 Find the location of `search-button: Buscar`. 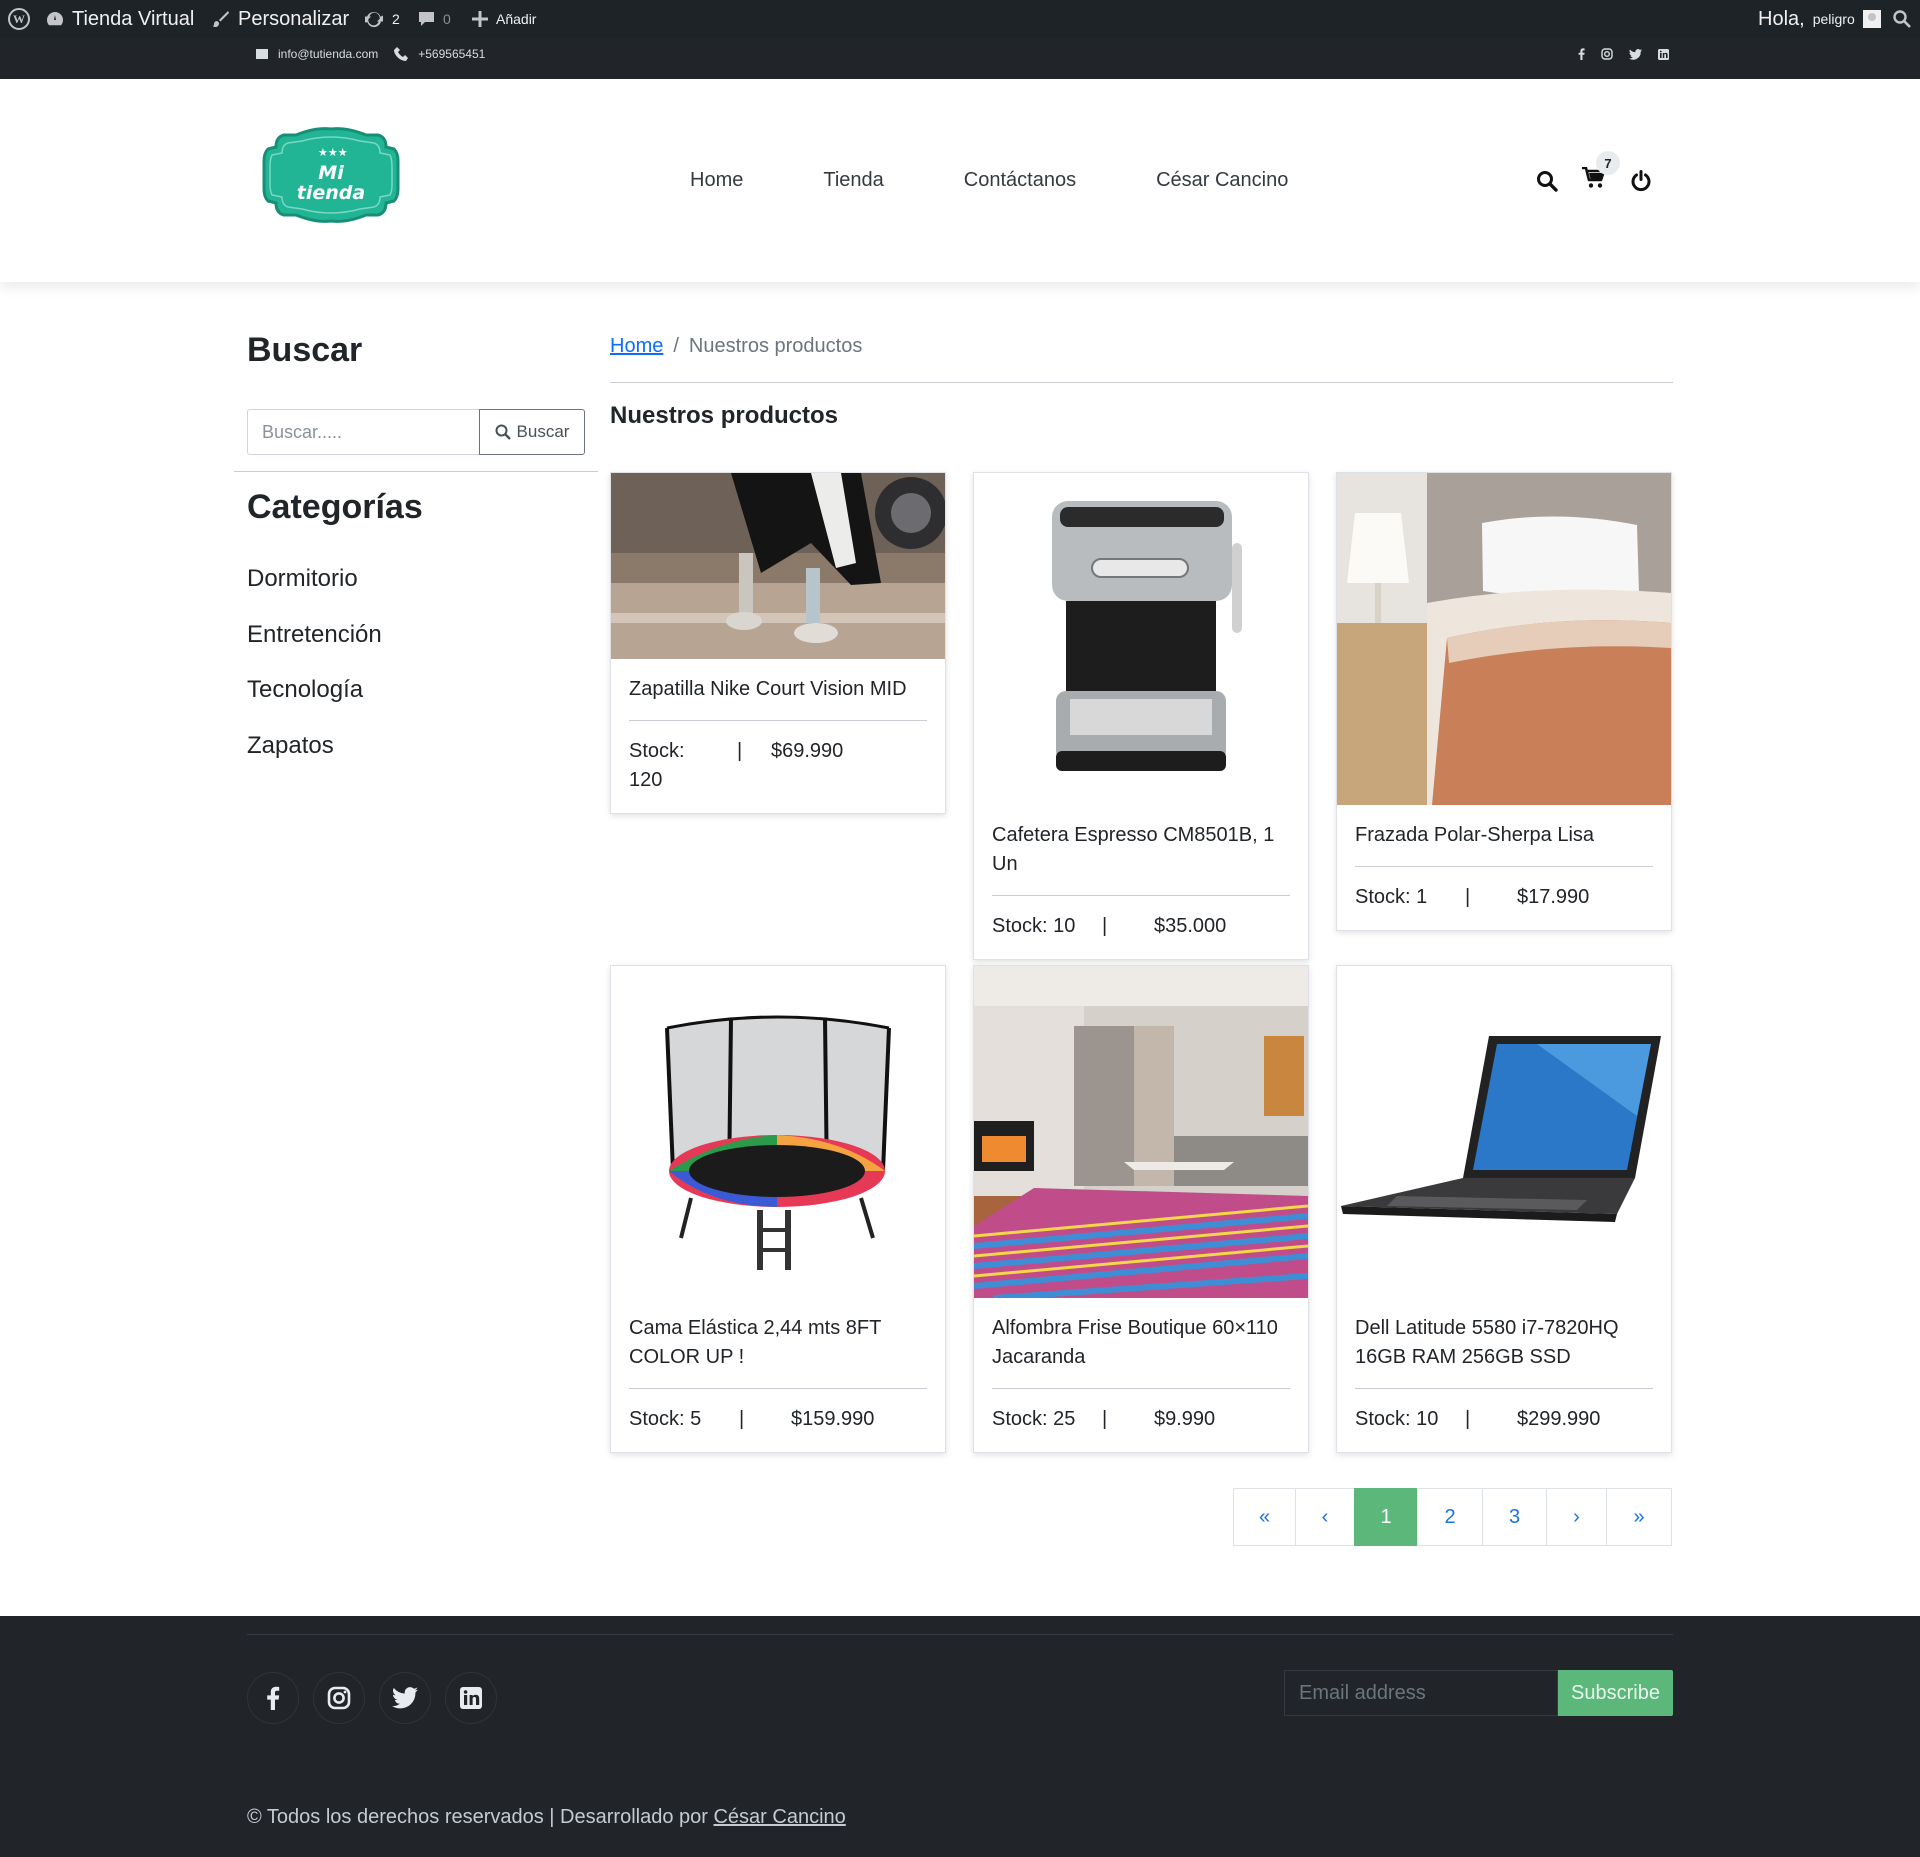

search-button: Buscar is located at coordinates (532, 432).